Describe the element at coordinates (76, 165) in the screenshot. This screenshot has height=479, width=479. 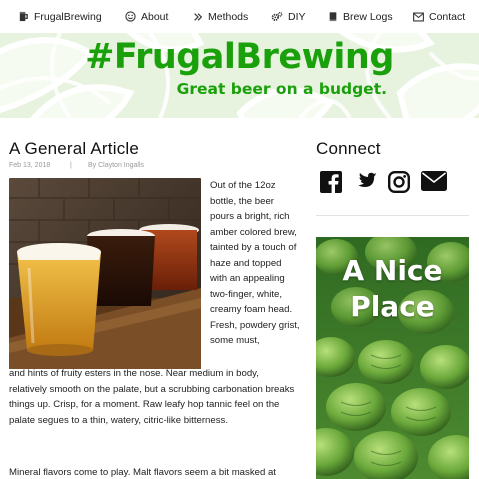
I see `article-meta: Feb 13, 2018 | By Clayton Ingalls` at that location.